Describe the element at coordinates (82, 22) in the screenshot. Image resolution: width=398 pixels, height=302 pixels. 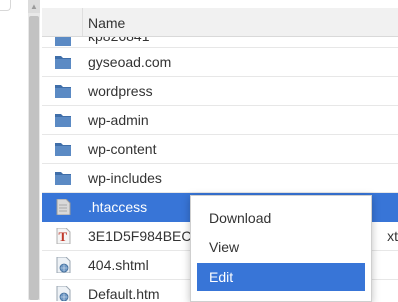
I see `column-separator` at that location.